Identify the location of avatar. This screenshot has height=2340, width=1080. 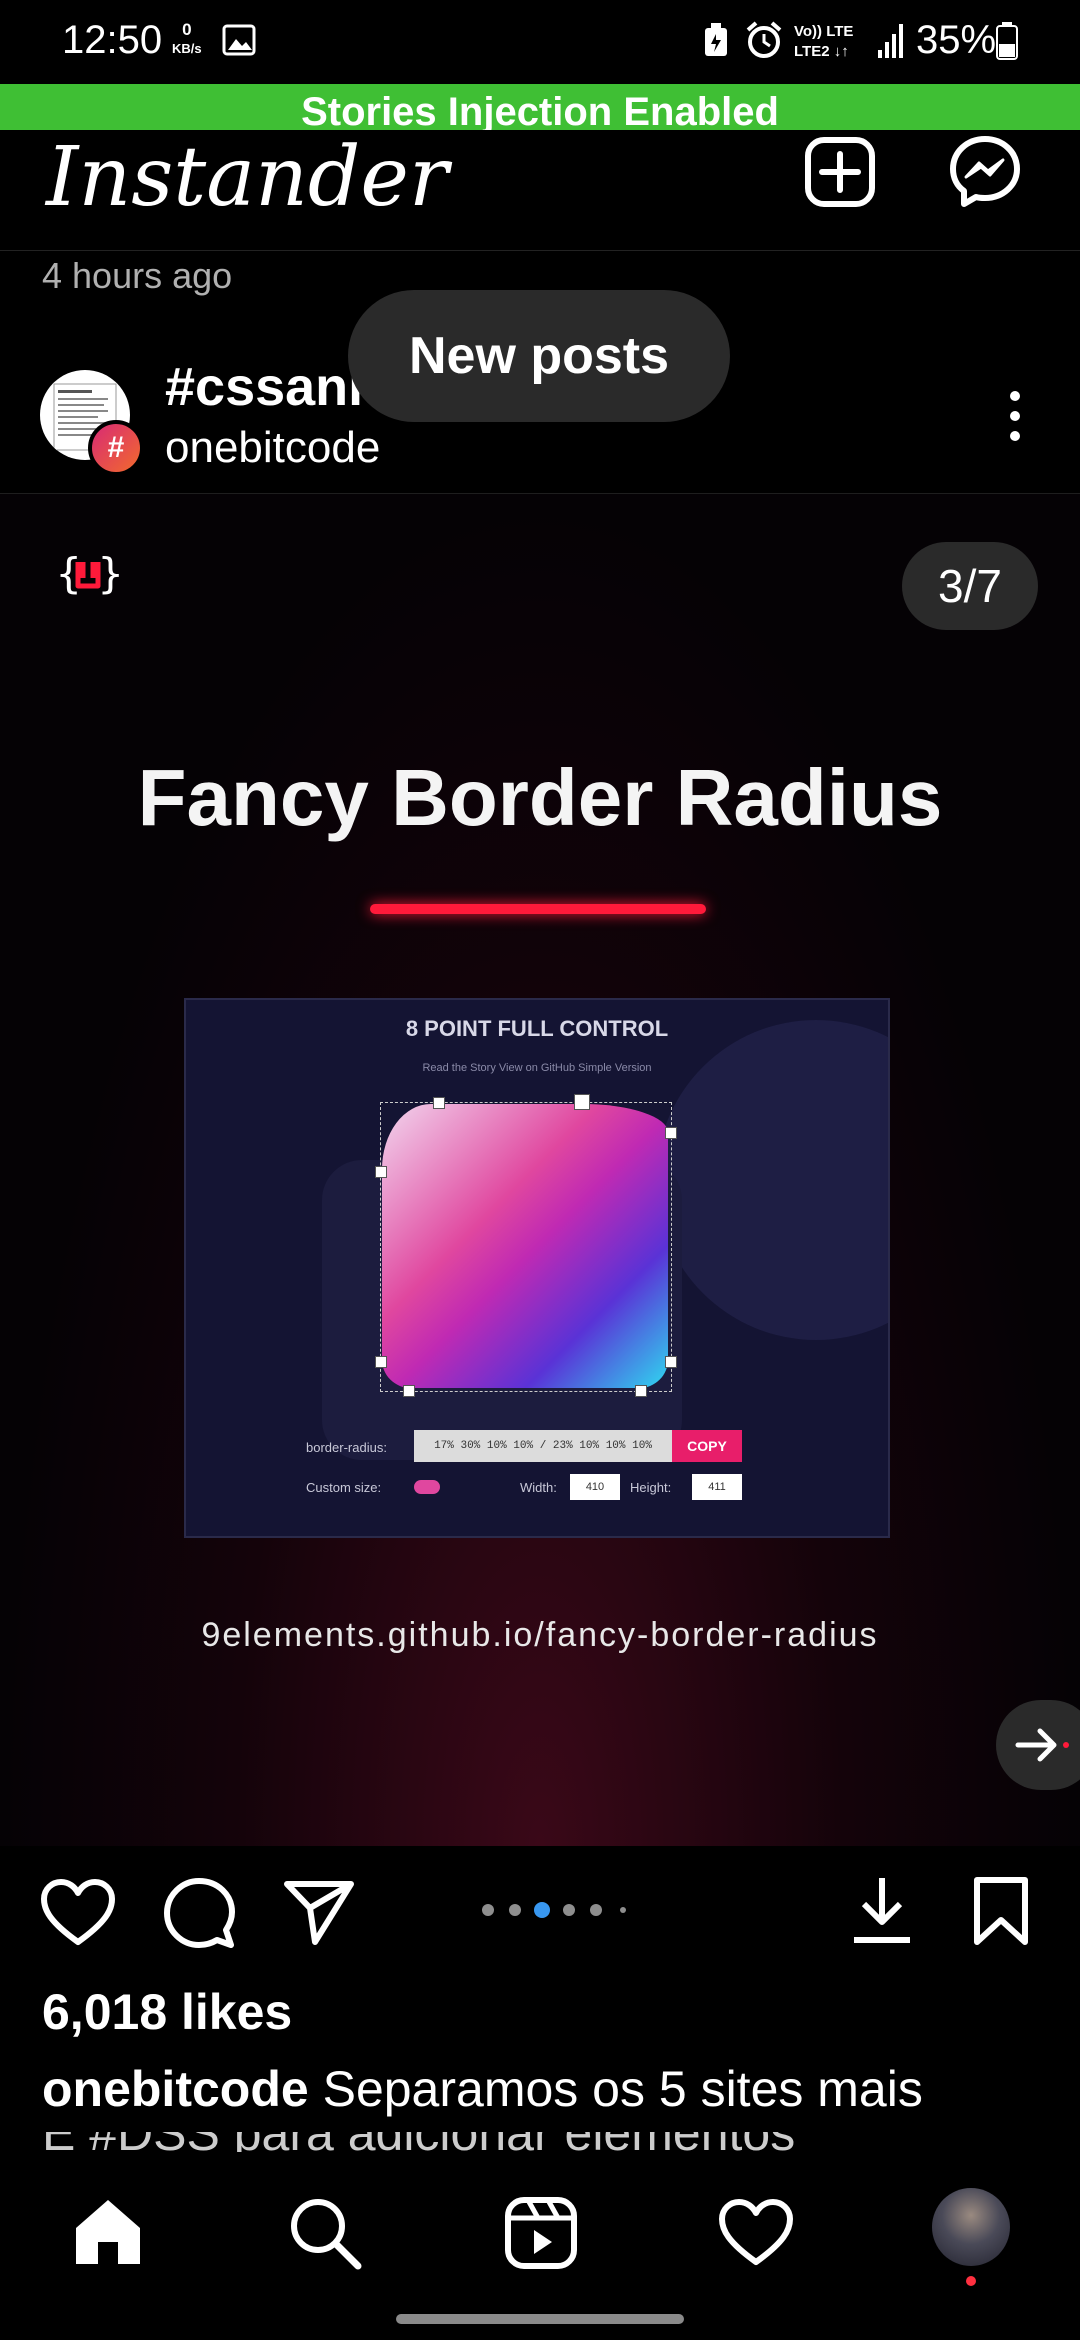
(971, 2227).